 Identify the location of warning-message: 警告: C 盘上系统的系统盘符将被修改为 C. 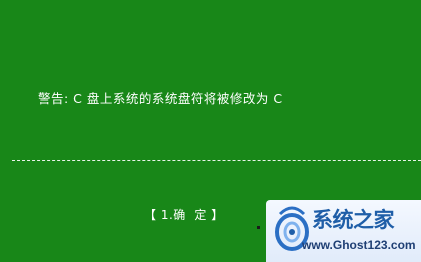
(160, 98).